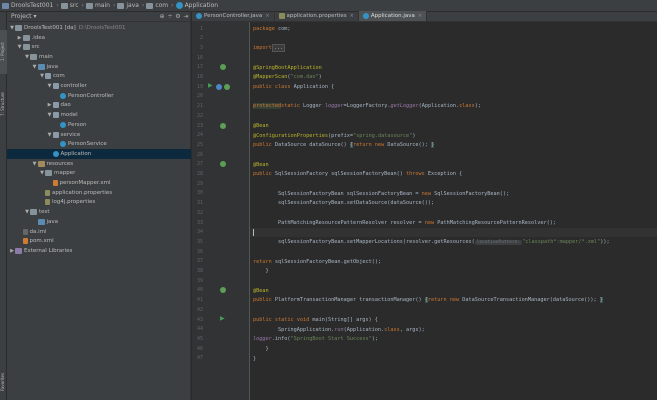  What do you see at coordinates (99, 164) in the screenshot?
I see `tree-item: ▼ resources` at bounding box center [99, 164].